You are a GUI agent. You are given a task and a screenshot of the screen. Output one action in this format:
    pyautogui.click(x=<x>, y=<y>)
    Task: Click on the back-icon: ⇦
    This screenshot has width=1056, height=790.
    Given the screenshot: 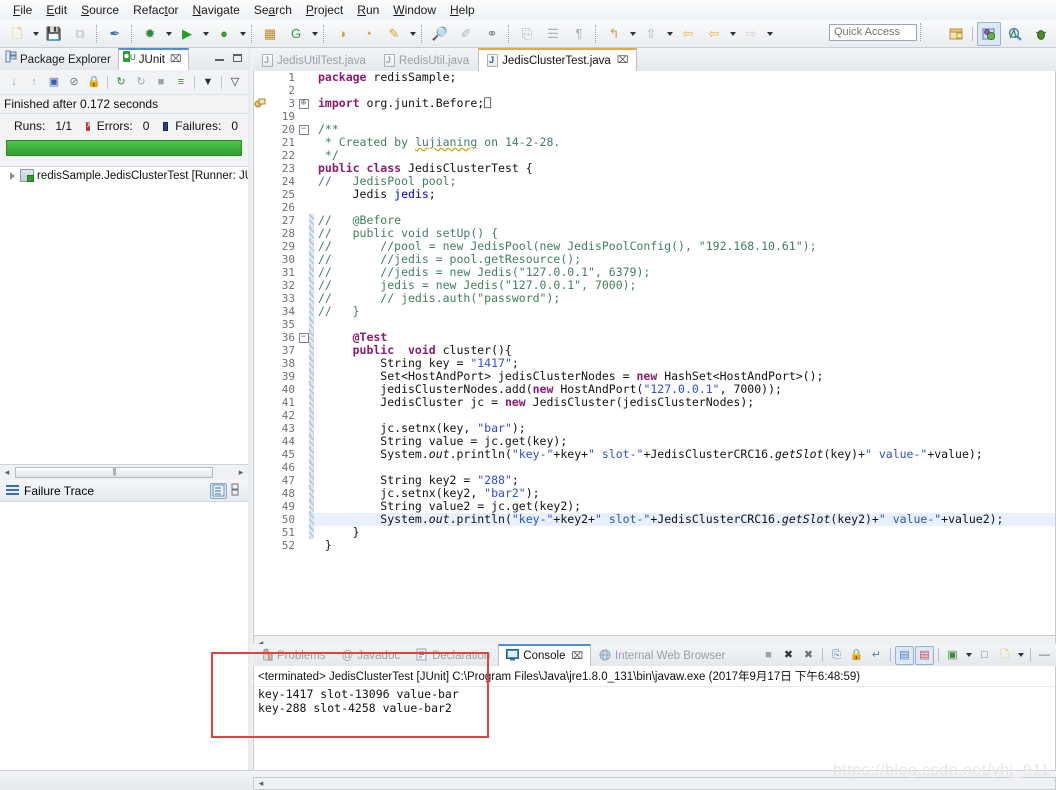 What is the action you would take?
    pyautogui.click(x=688, y=34)
    